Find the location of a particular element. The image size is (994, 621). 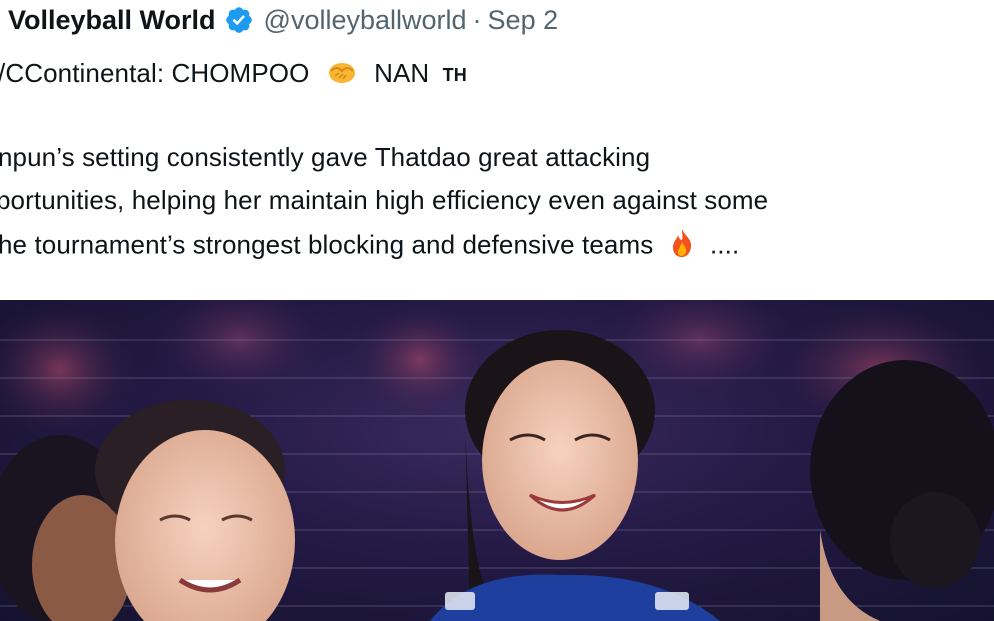

tweet-date: Sep 2 is located at coordinates (523, 20).